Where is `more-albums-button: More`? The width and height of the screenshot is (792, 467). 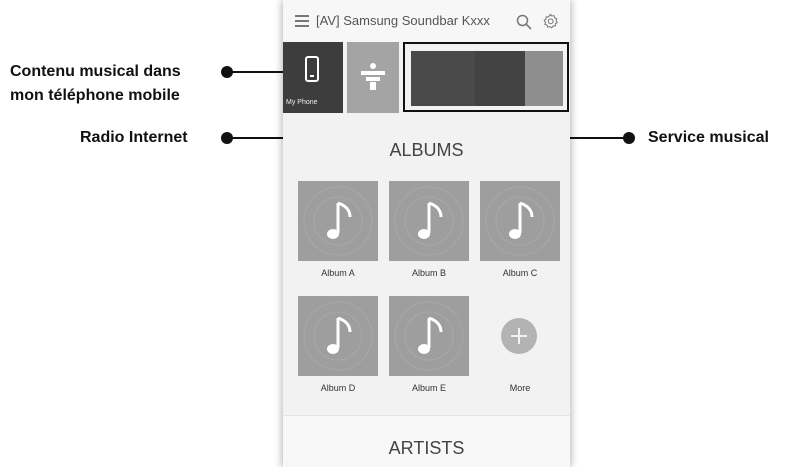 more-albums-button: More is located at coordinates (520, 346).